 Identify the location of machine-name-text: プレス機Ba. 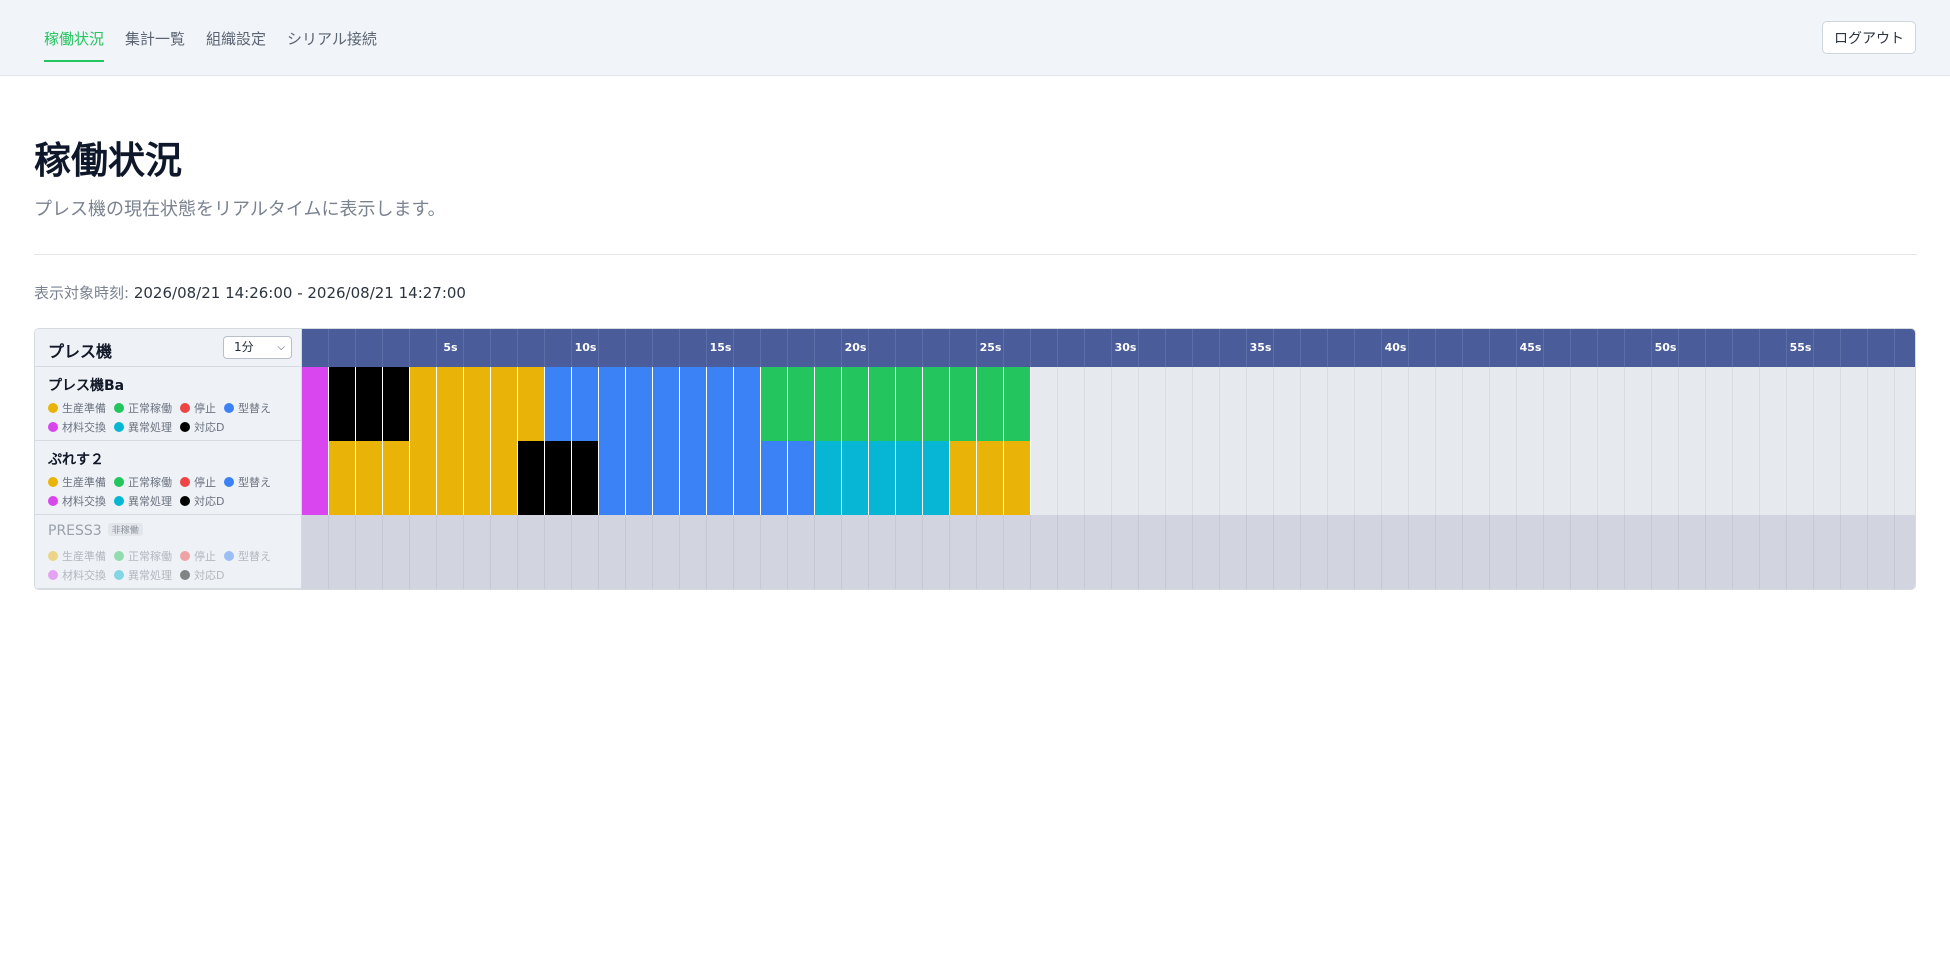
(86, 386).